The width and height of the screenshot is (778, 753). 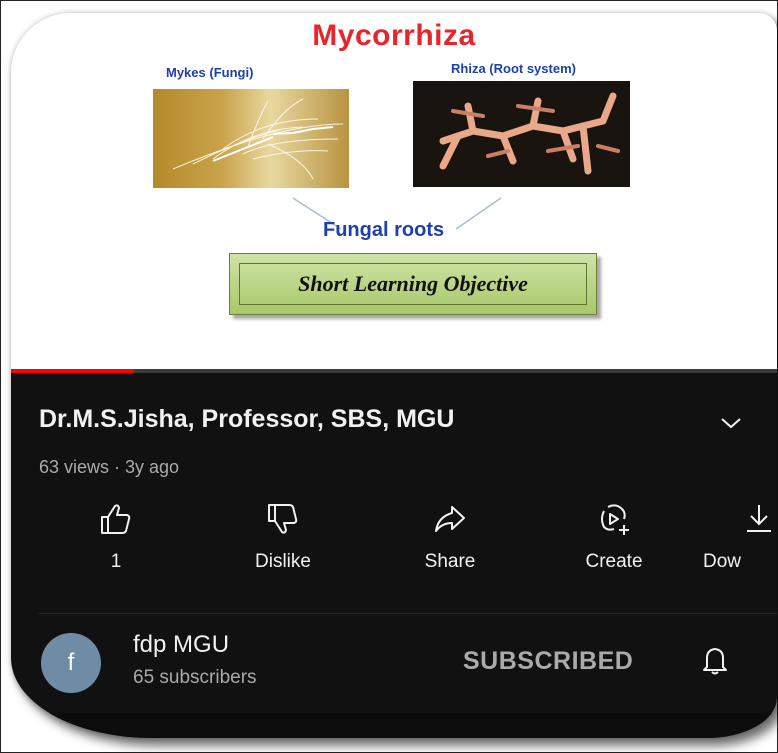 I want to click on chevron-down-icon, so click(x=731, y=423).